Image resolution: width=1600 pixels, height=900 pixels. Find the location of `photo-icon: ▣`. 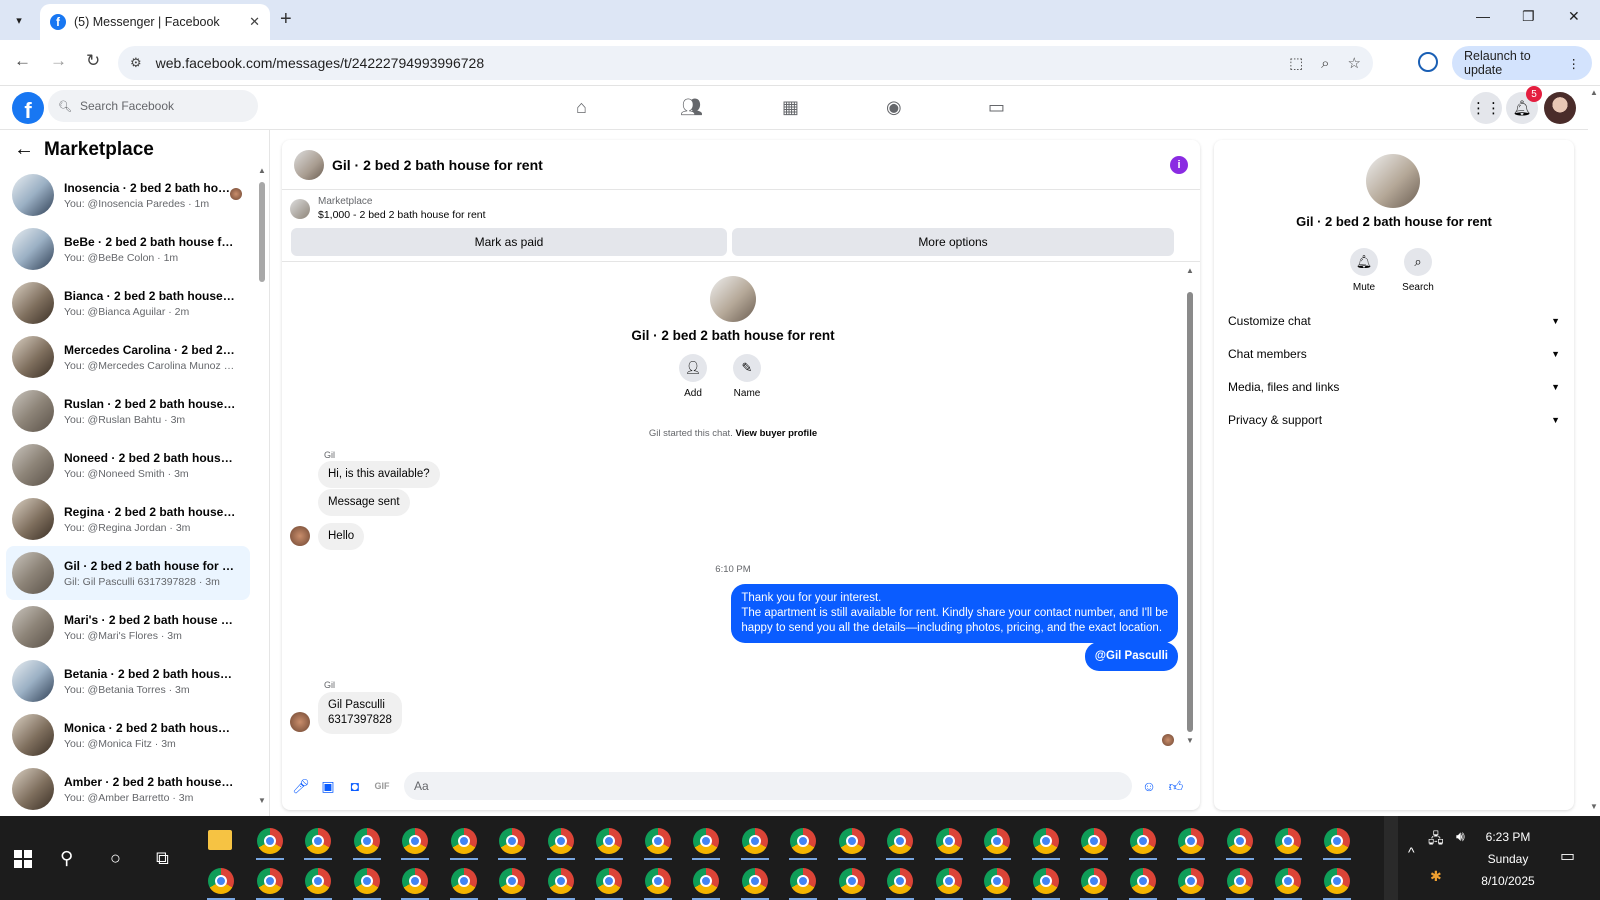

photo-icon: ▣ is located at coordinates (328, 786).